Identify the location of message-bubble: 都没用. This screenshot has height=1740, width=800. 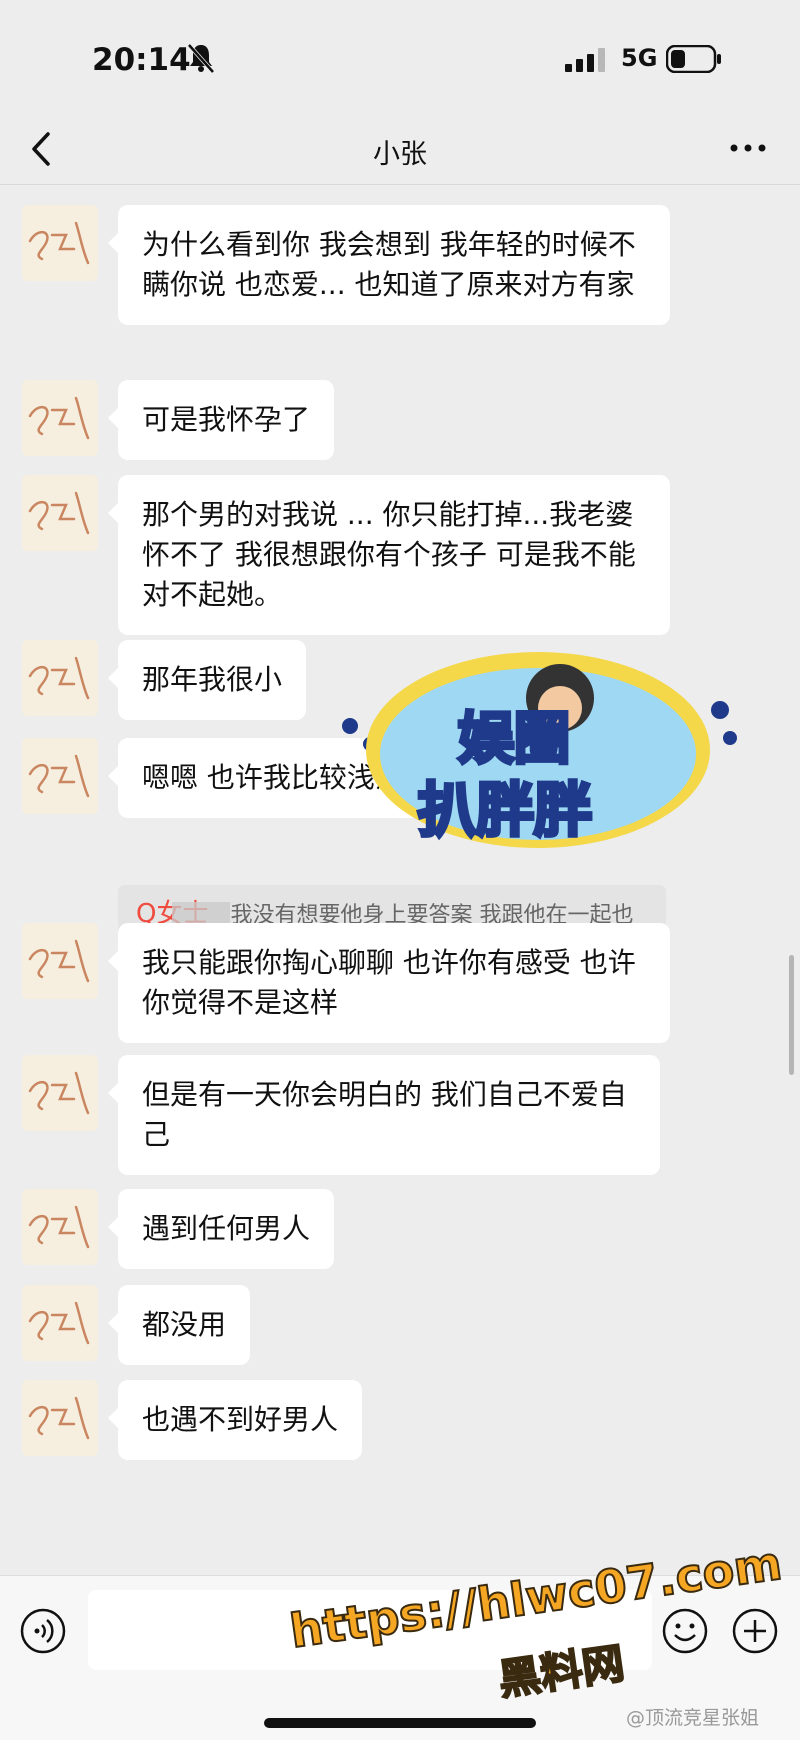
(179, 1325).